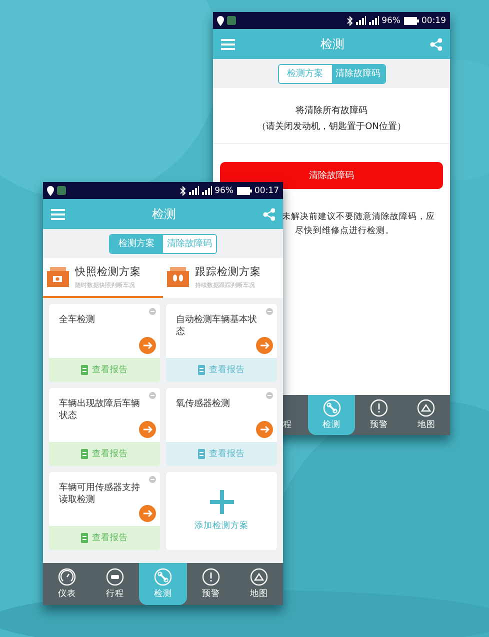 Image resolution: width=489 pixels, height=637 pixels. What do you see at coordinates (221, 343) in the screenshot?
I see `plan-card: 自动检测车辆基本状态 查看报告` at bounding box center [221, 343].